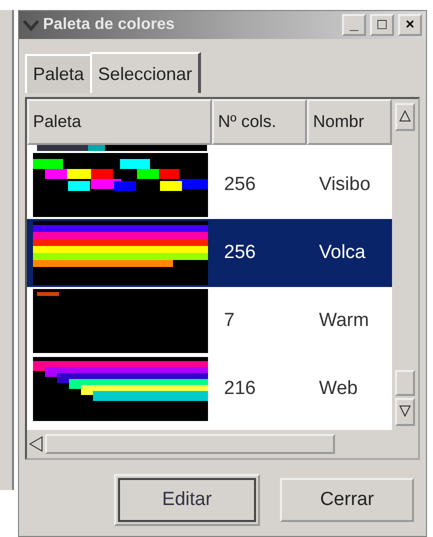 This screenshot has height=537, width=433. I want to click on table-cell-text: Visibo, so click(345, 185).